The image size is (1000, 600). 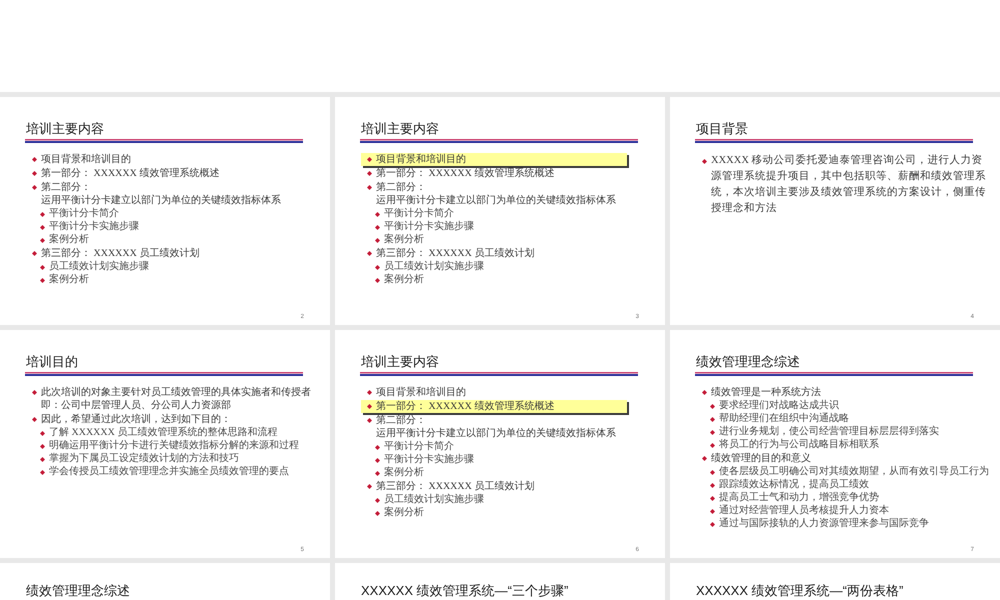 I want to click on sub-bullet-text: 进行业务规划，使公司经营管理目标层层得到落实, so click(x=829, y=432).